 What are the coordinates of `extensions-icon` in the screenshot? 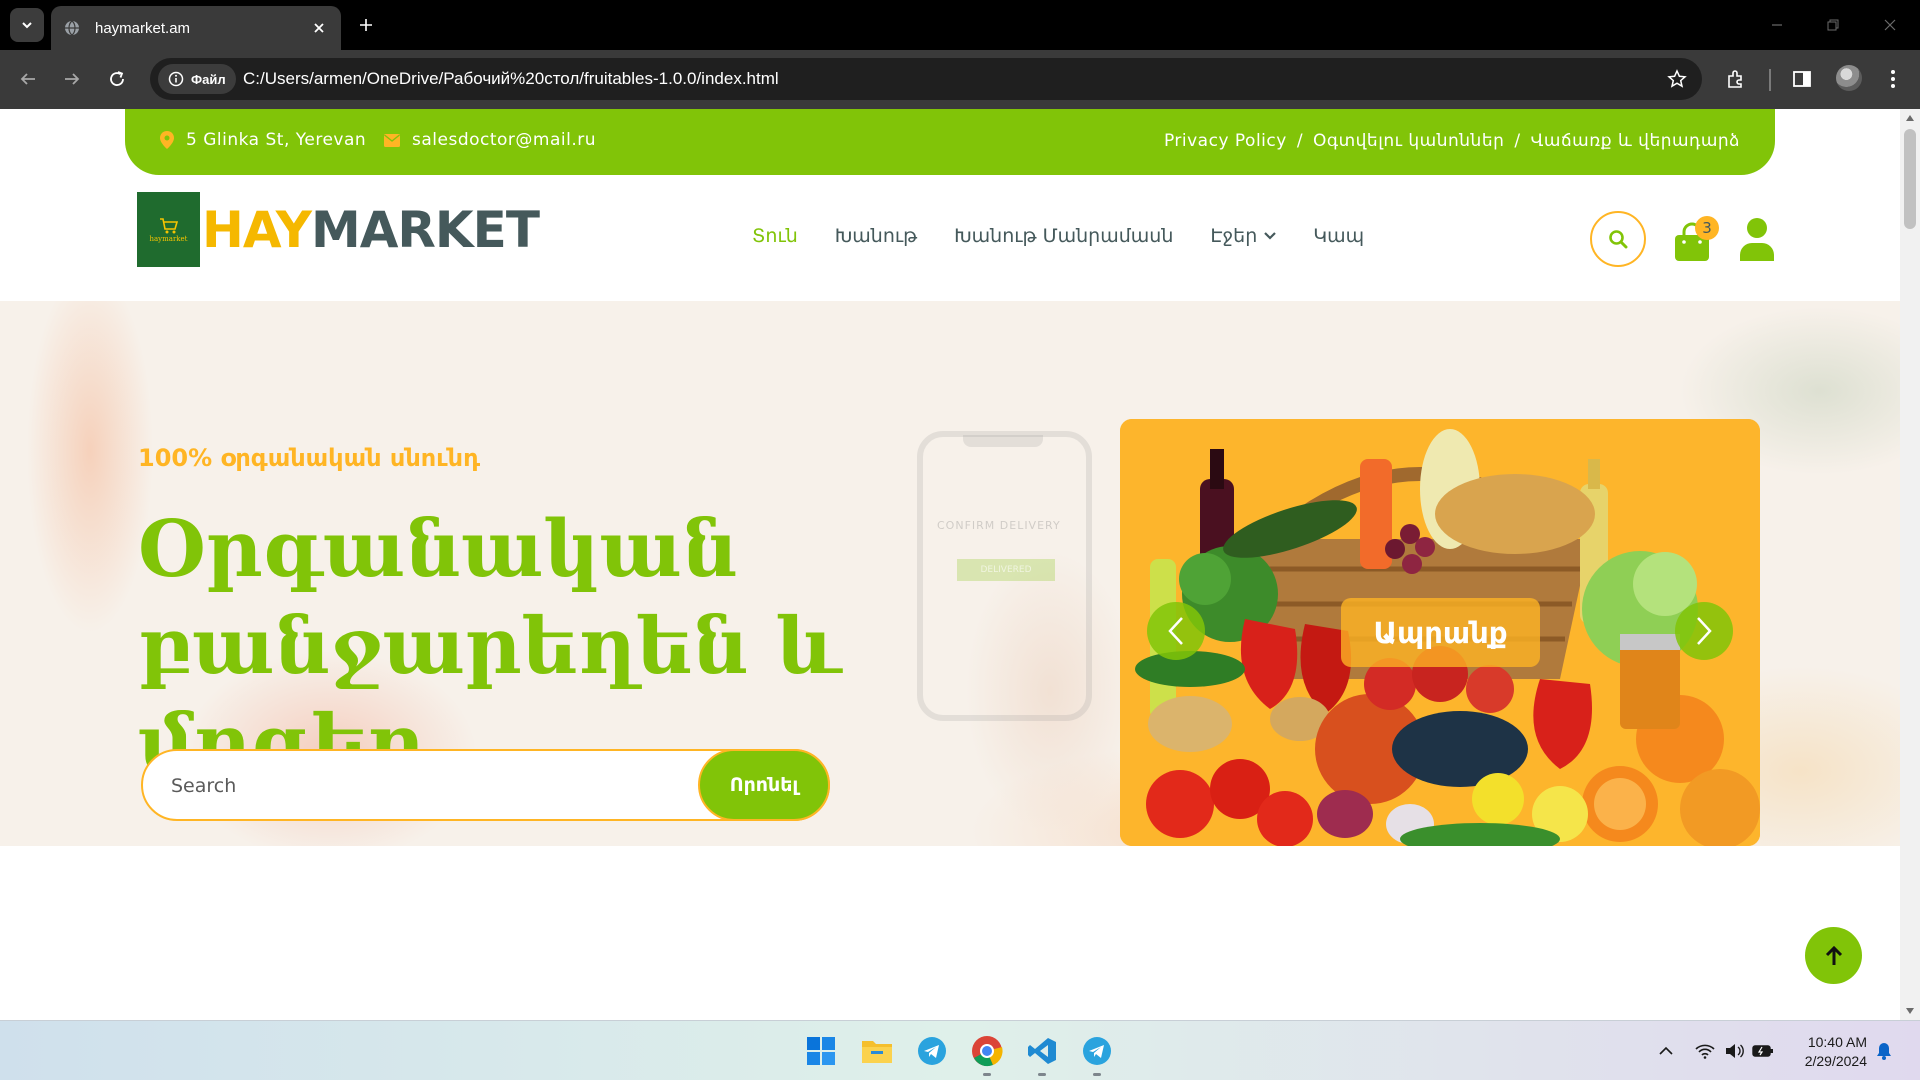 It's located at (1736, 79).